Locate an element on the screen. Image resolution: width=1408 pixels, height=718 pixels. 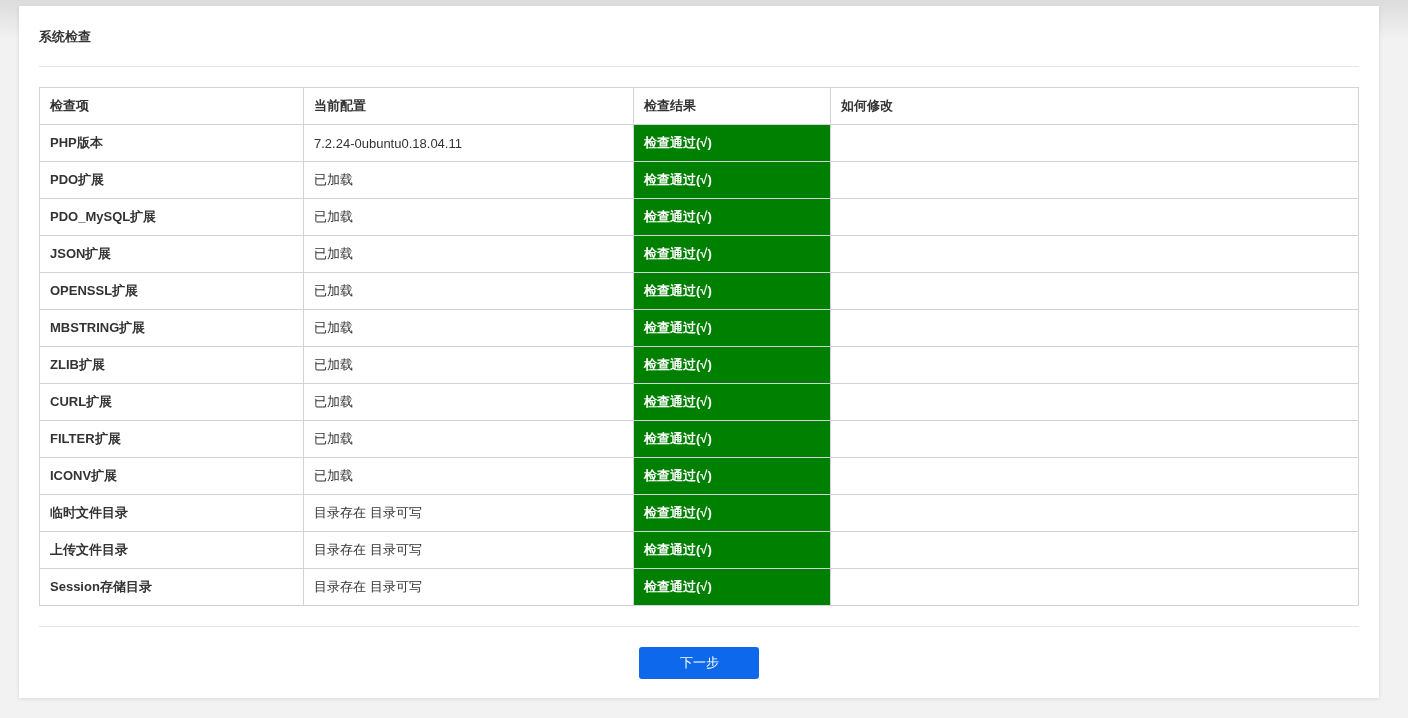
table-cell: FILTER扩展 is located at coordinates (171, 439).